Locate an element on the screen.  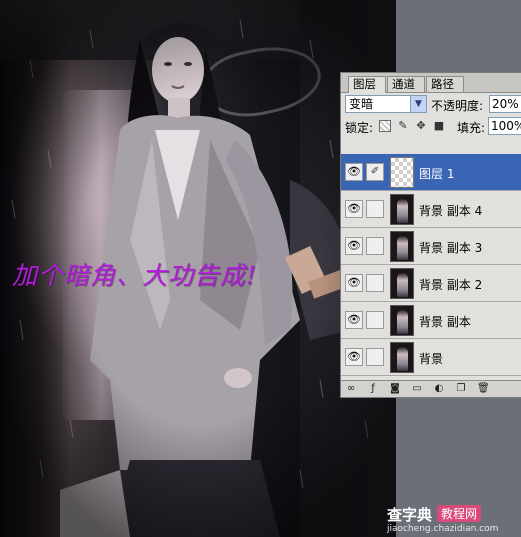
caption-text: 加个暗角、大功告成! is located at coordinates (135, 275).